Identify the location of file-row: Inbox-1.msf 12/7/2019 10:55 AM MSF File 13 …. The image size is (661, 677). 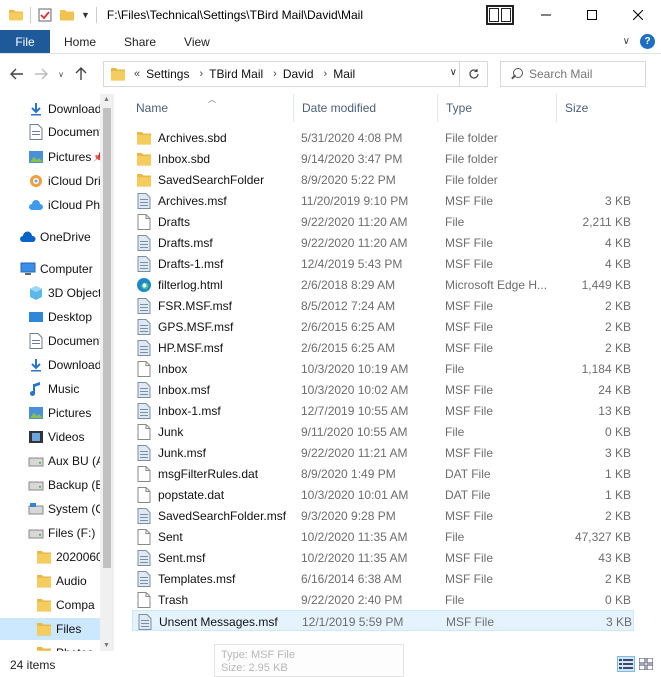
(383, 410).